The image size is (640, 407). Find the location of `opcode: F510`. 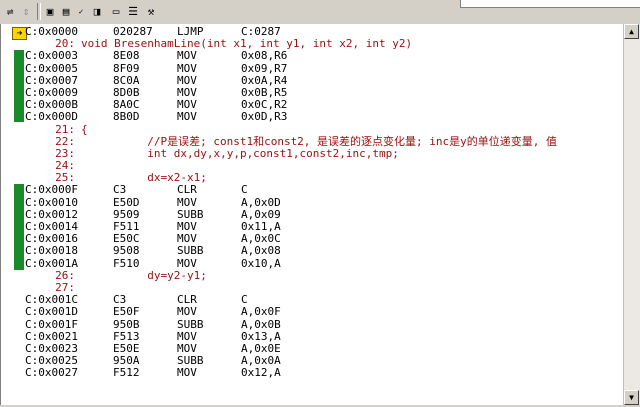

opcode: F510 is located at coordinates (126, 263).